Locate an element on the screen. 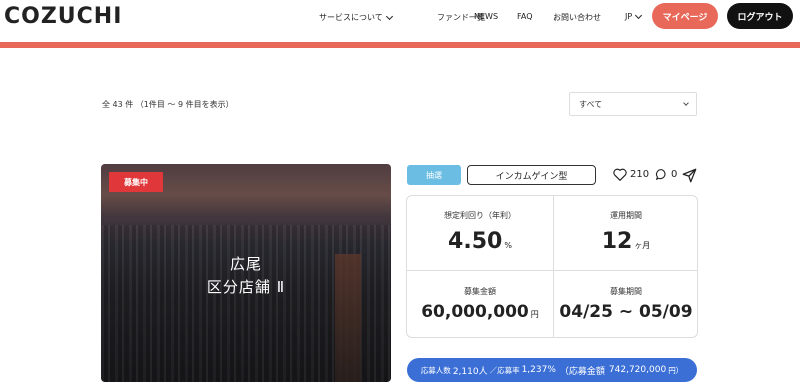 The height and width of the screenshot is (388, 800). filter-select: すべて is located at coordinates (633, 104).